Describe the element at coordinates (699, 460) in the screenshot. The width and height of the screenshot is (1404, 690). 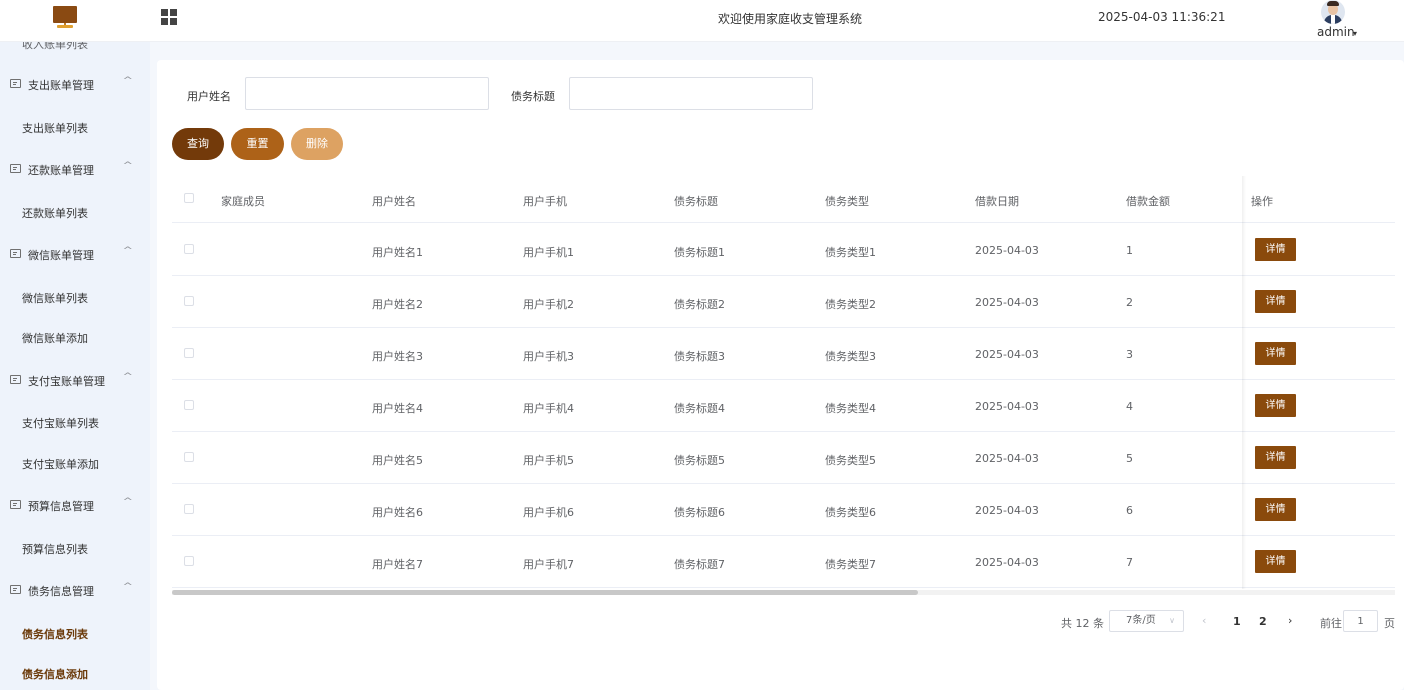
I see `cell-title: 债务标题5` at that location.